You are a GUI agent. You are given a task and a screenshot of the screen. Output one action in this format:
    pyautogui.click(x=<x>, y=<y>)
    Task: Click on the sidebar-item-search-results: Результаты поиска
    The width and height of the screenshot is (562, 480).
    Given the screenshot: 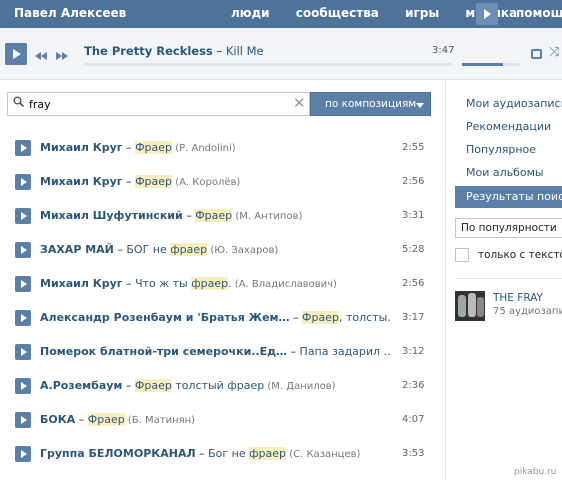 What is the action you would take?
    pyautogui.click(x=508, y=197)
    